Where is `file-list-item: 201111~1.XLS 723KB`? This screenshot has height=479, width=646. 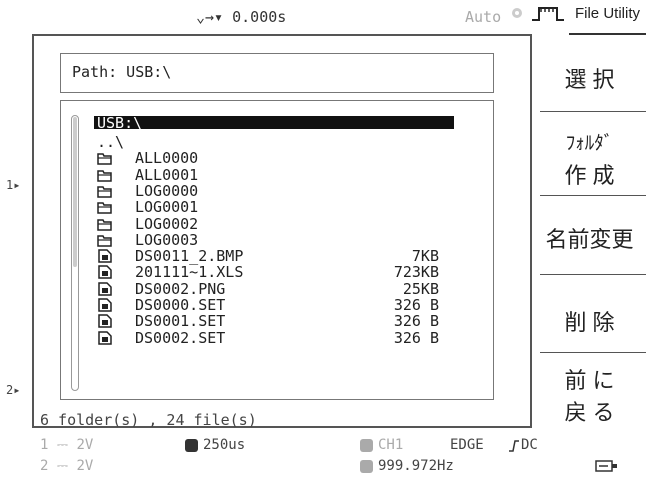
file-list-item: 201111~1.XLS 723KB is located at coordinates (268, 272).